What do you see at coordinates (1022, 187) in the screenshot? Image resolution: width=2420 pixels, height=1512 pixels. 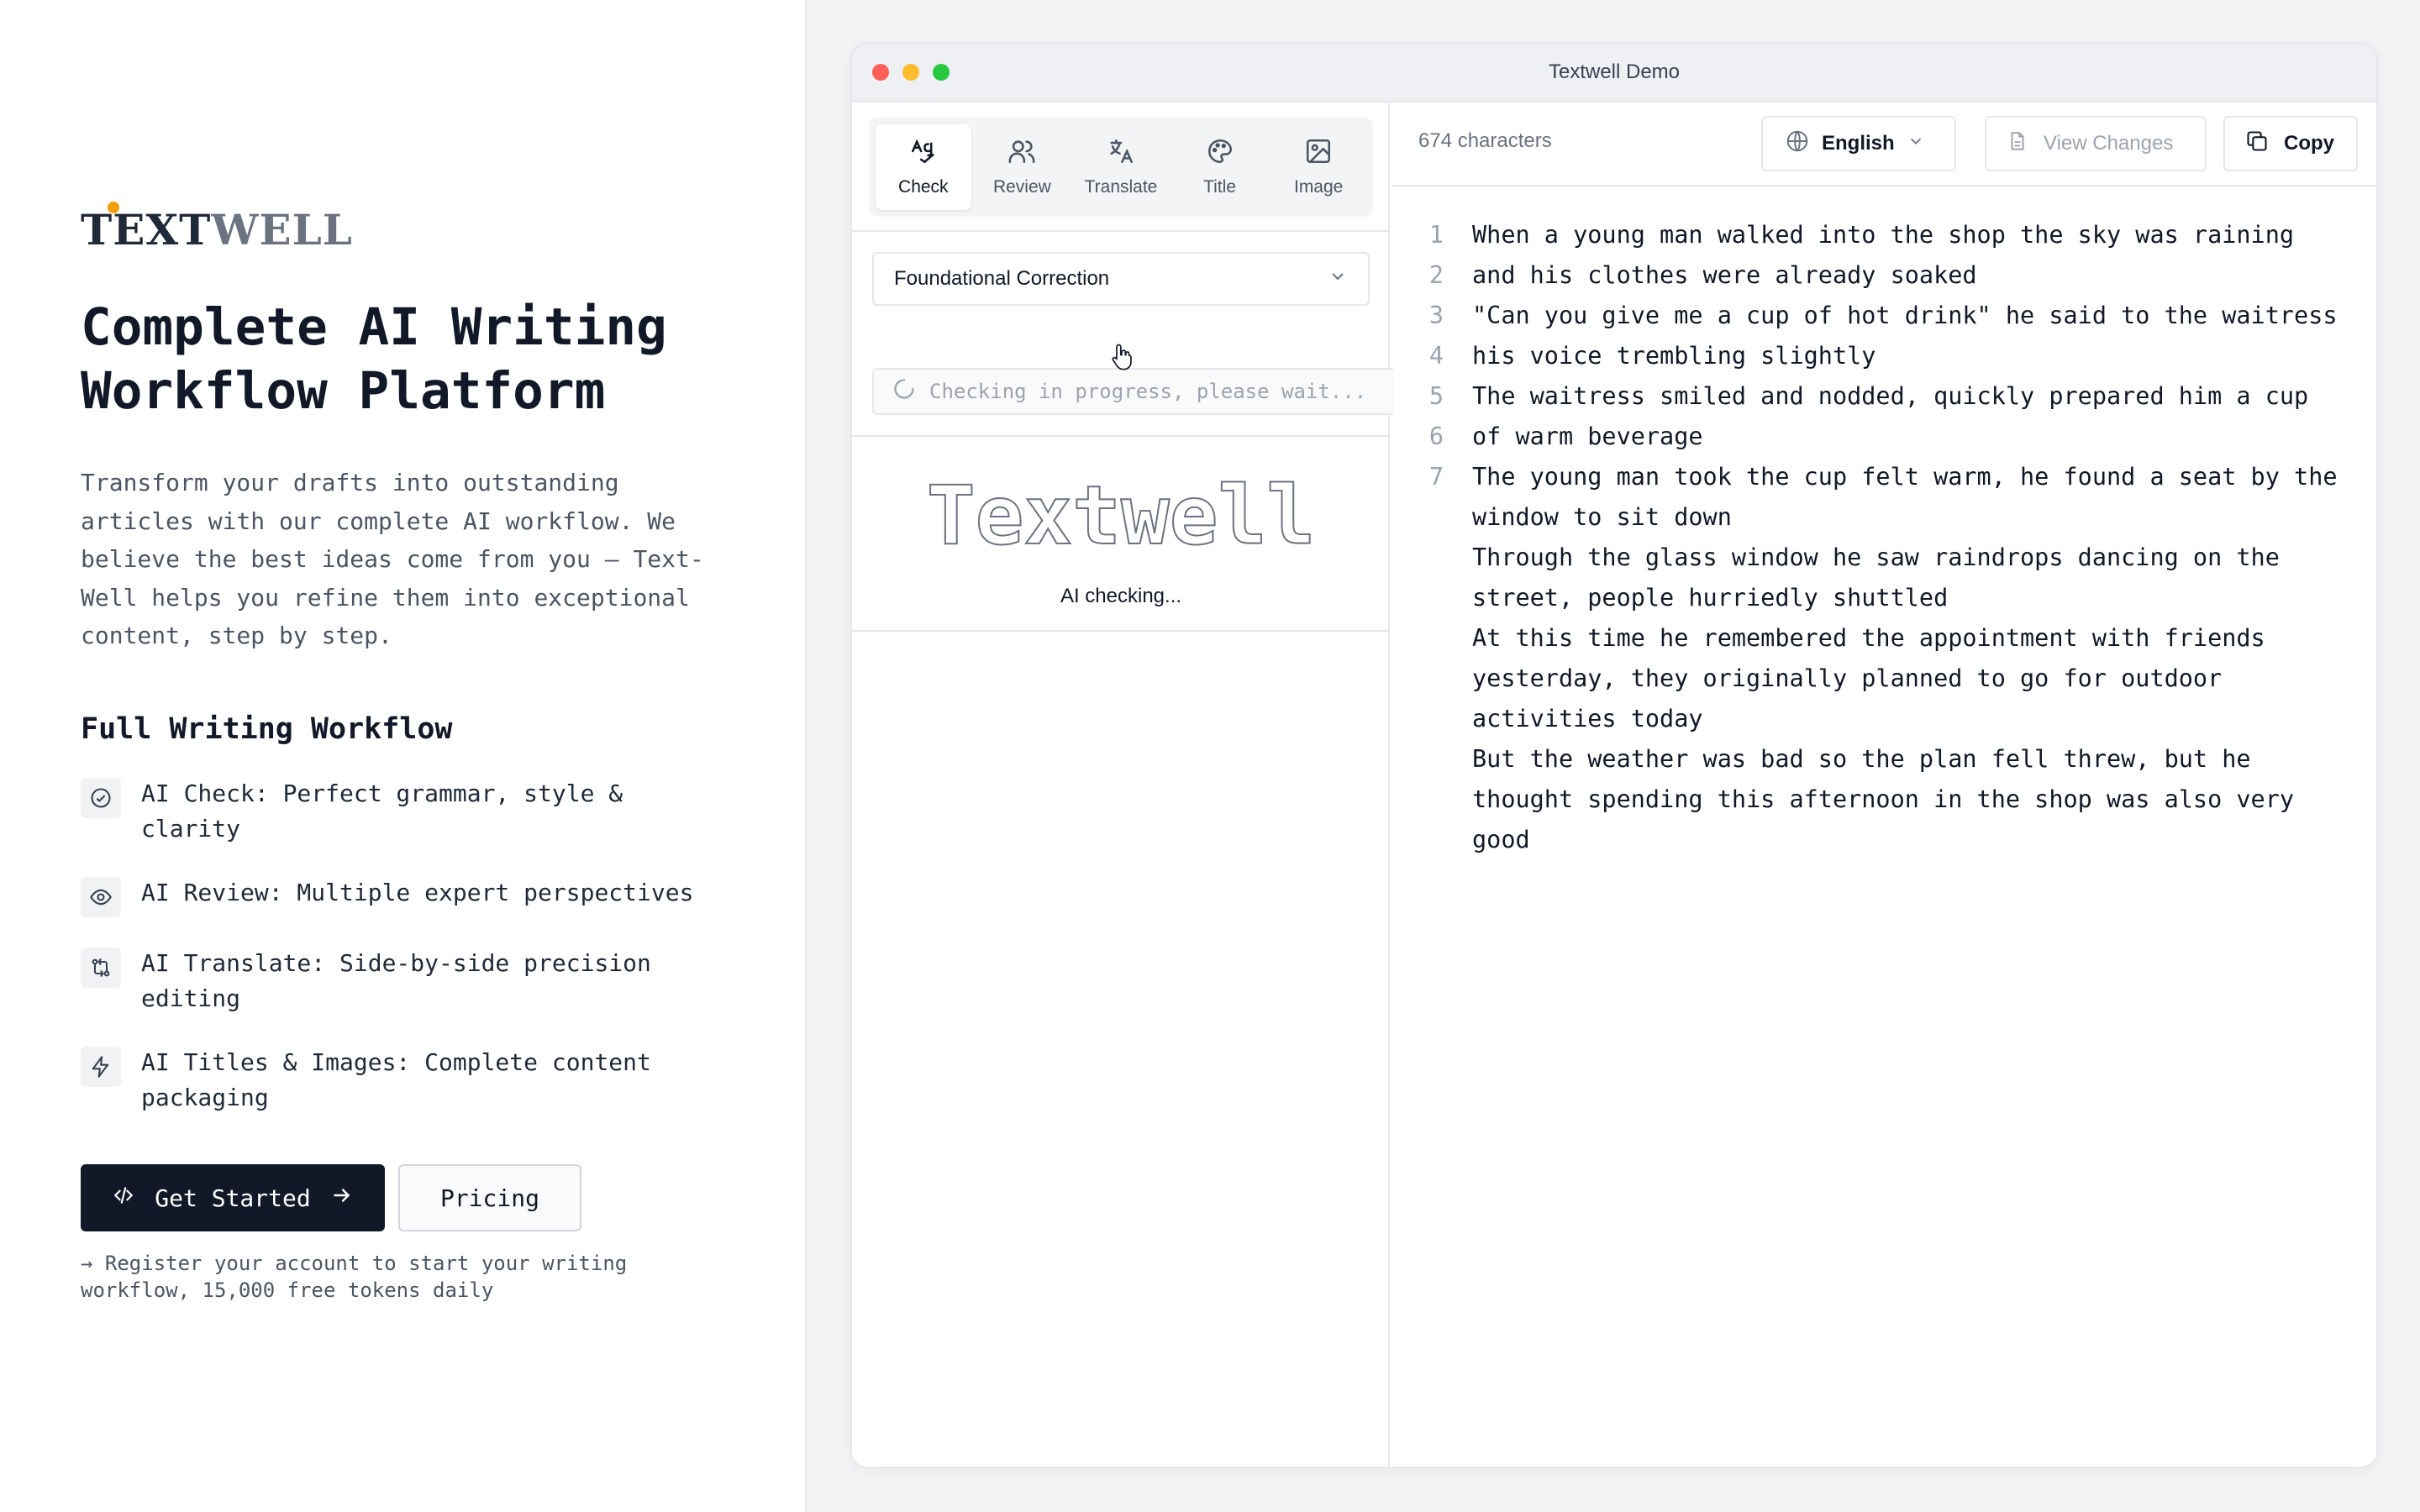 I see `tab-label: Review` at bounding box center [1022, 187].